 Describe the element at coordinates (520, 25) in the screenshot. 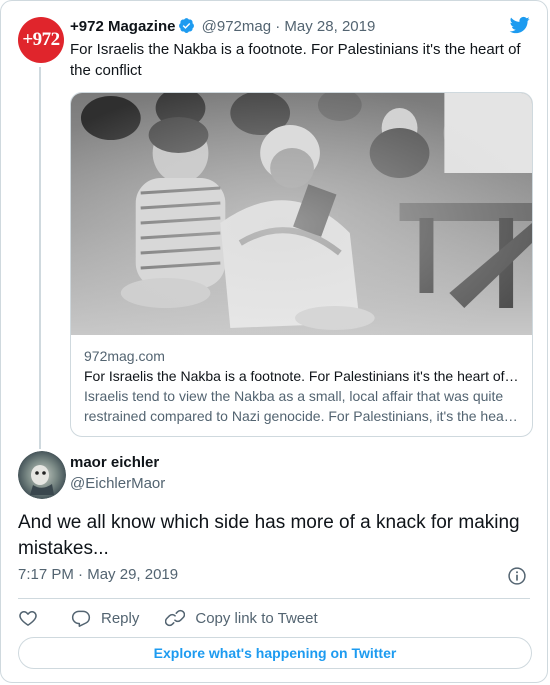

I see `twitter-logo-icon` at that location.